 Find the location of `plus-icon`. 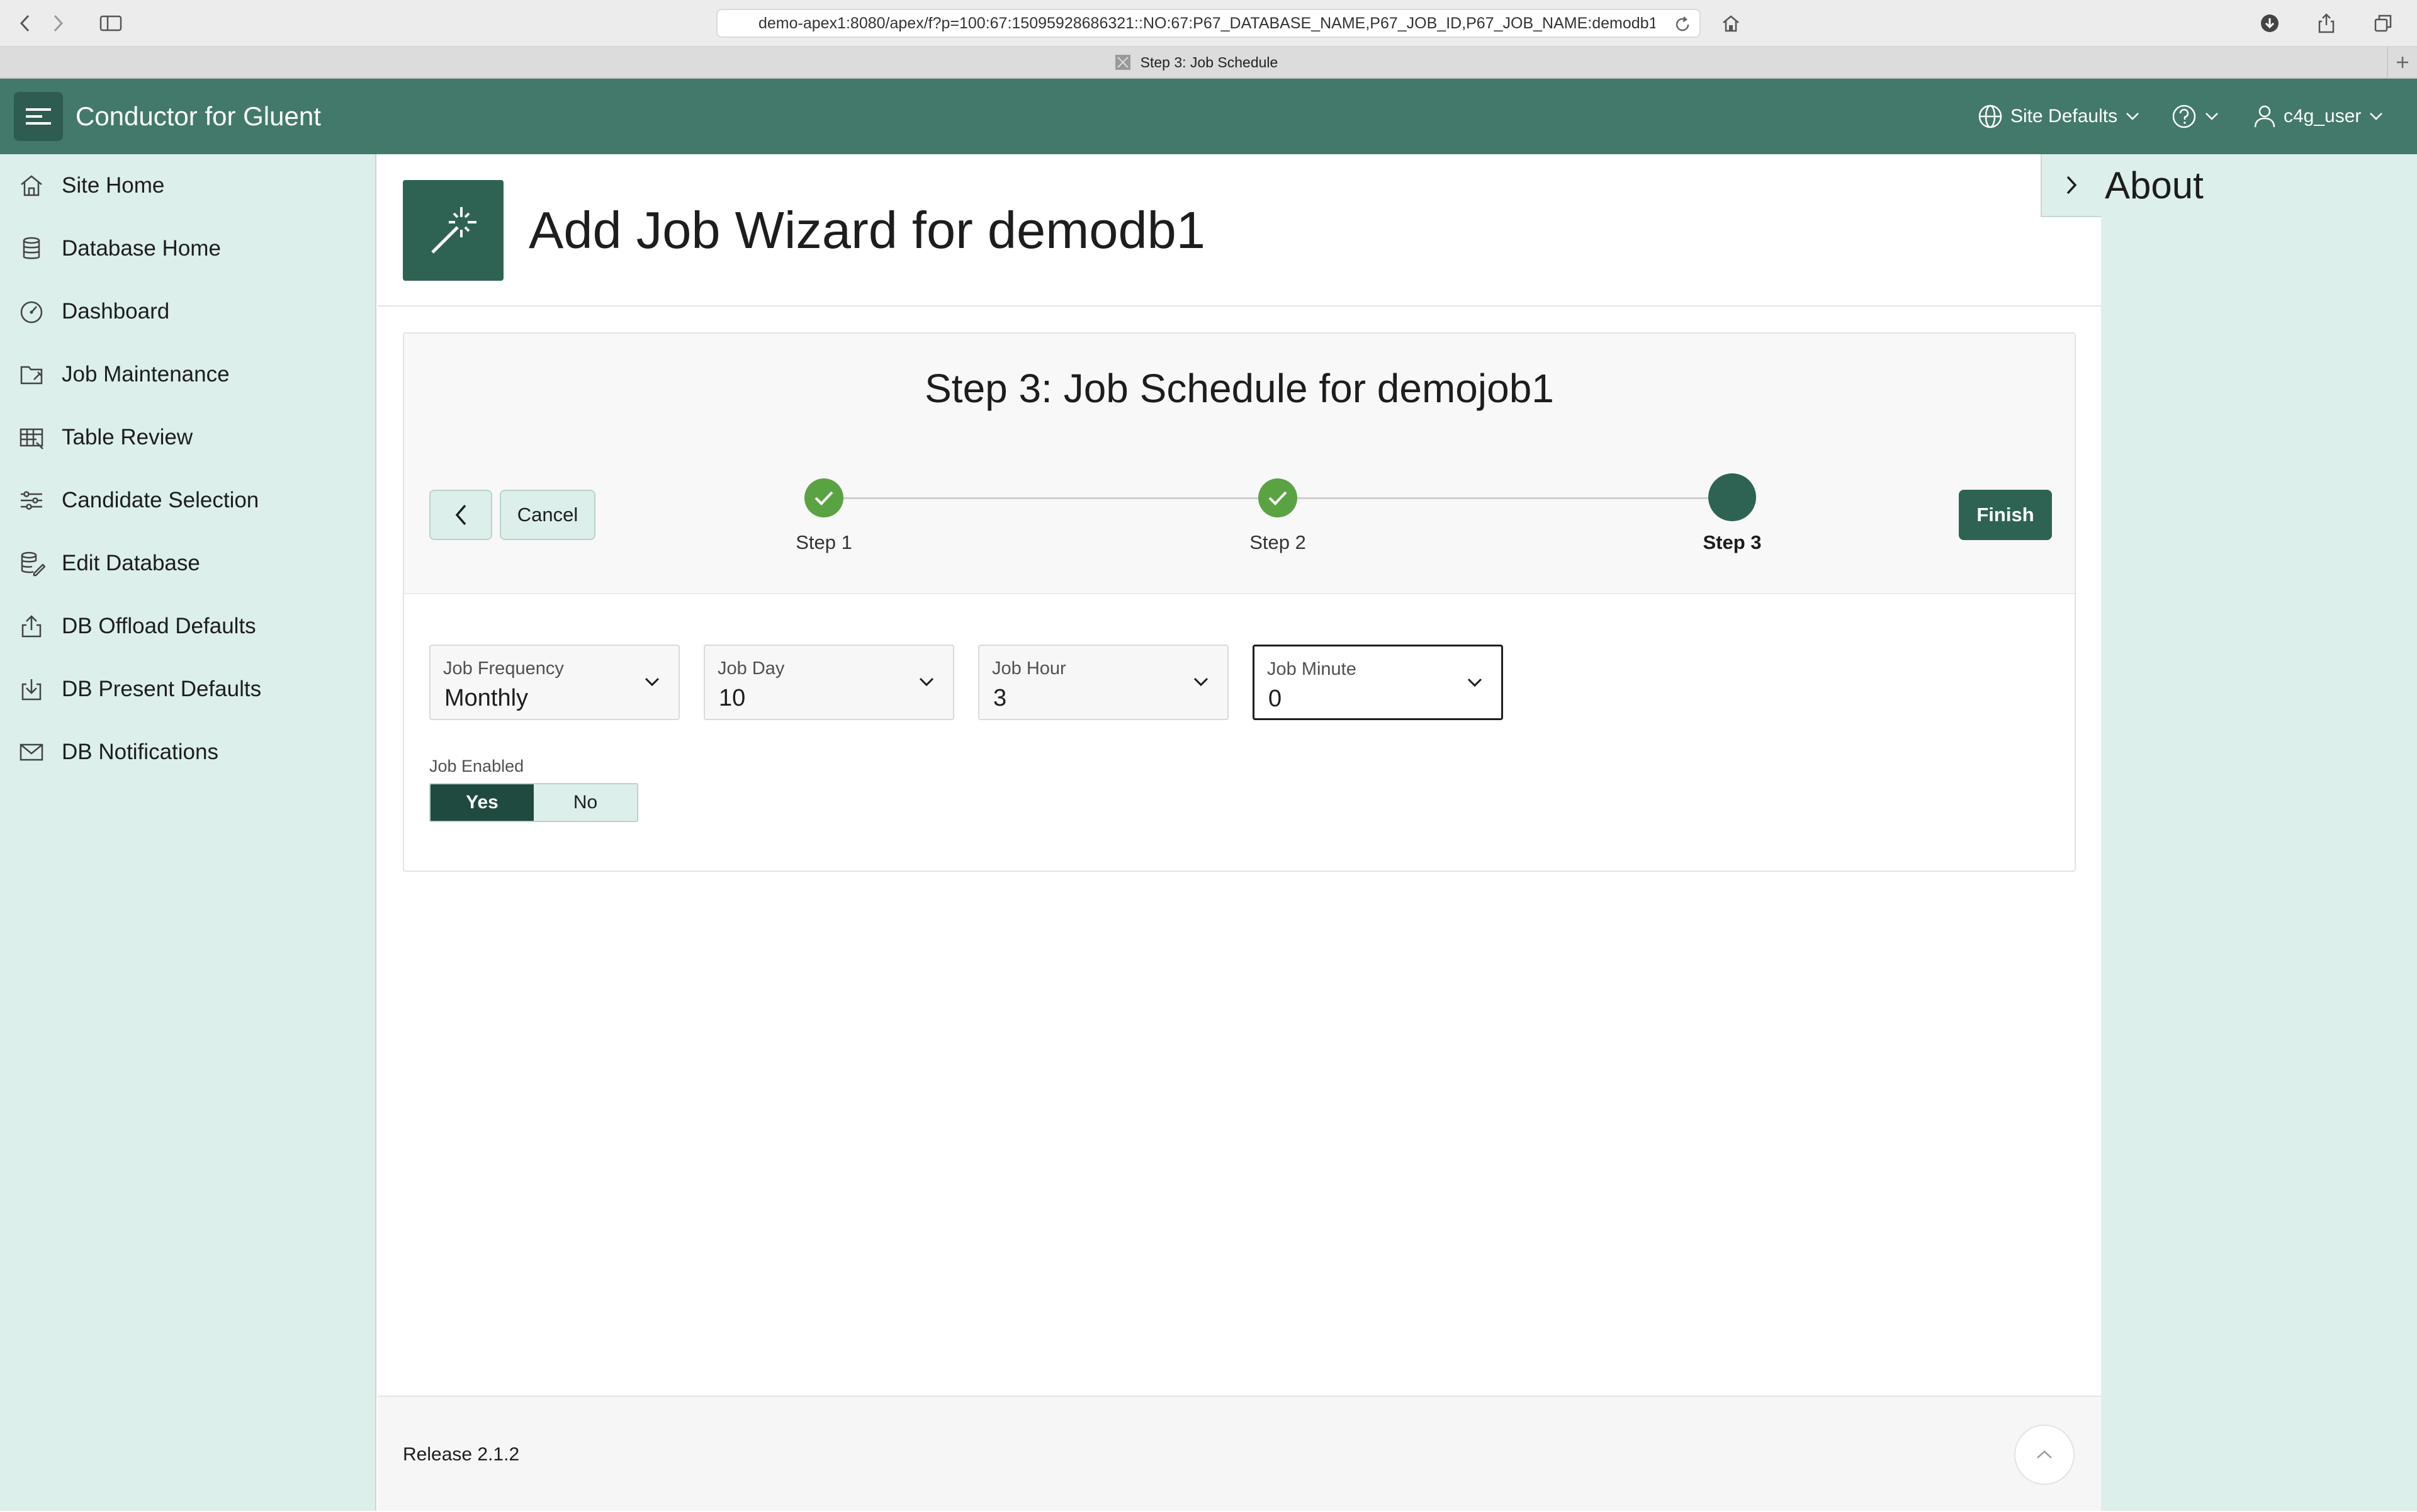

plus-icon is located at coordinates (2402, 62).